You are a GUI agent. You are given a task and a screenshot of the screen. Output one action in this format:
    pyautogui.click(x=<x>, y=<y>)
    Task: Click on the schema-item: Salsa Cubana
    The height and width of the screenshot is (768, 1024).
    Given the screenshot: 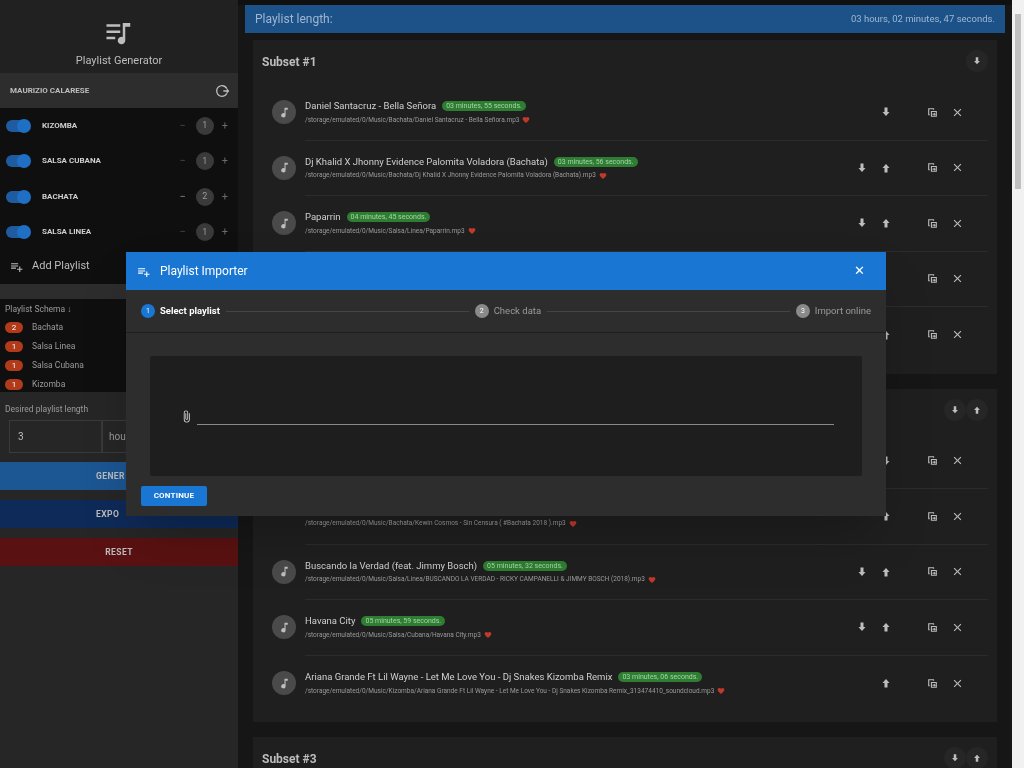 What is the action you would take?
    pyautogui.click(x=58, y=365)
    